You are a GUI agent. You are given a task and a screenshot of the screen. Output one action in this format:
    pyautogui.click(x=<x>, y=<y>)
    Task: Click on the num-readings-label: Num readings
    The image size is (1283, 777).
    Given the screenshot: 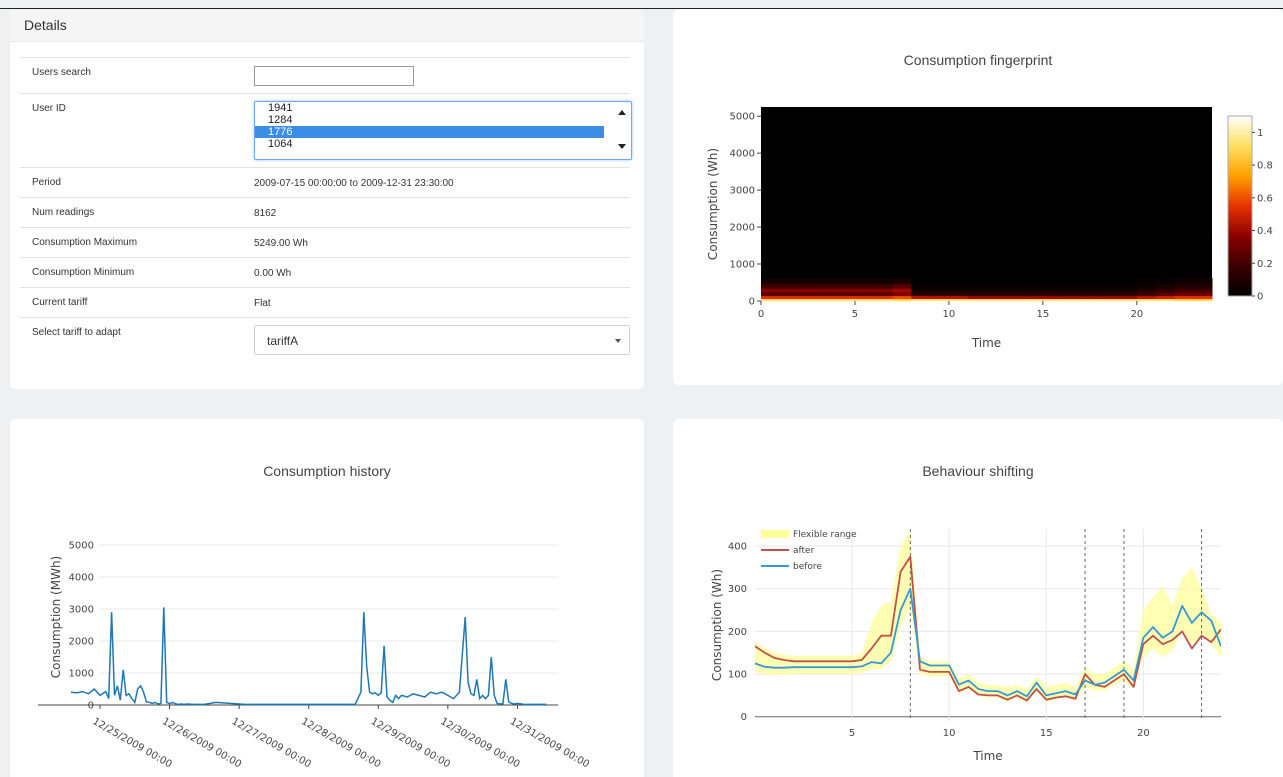 What is the action you would take?
    pyautogui.click(x=63, y=212)
    